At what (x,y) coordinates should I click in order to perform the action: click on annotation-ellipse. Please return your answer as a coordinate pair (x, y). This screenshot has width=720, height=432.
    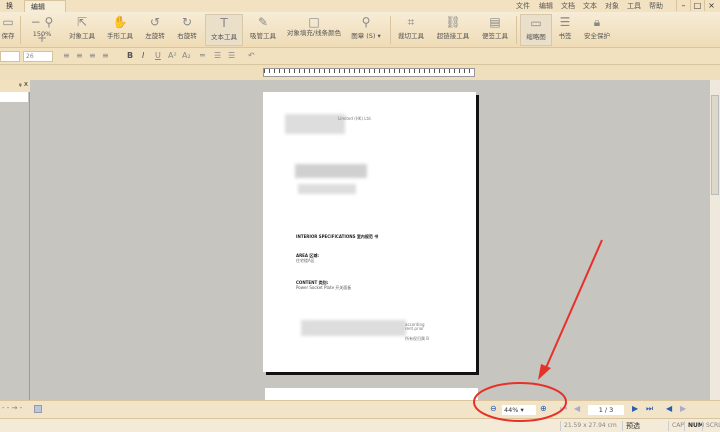
    Looking at the image, I should click on (520, 402).